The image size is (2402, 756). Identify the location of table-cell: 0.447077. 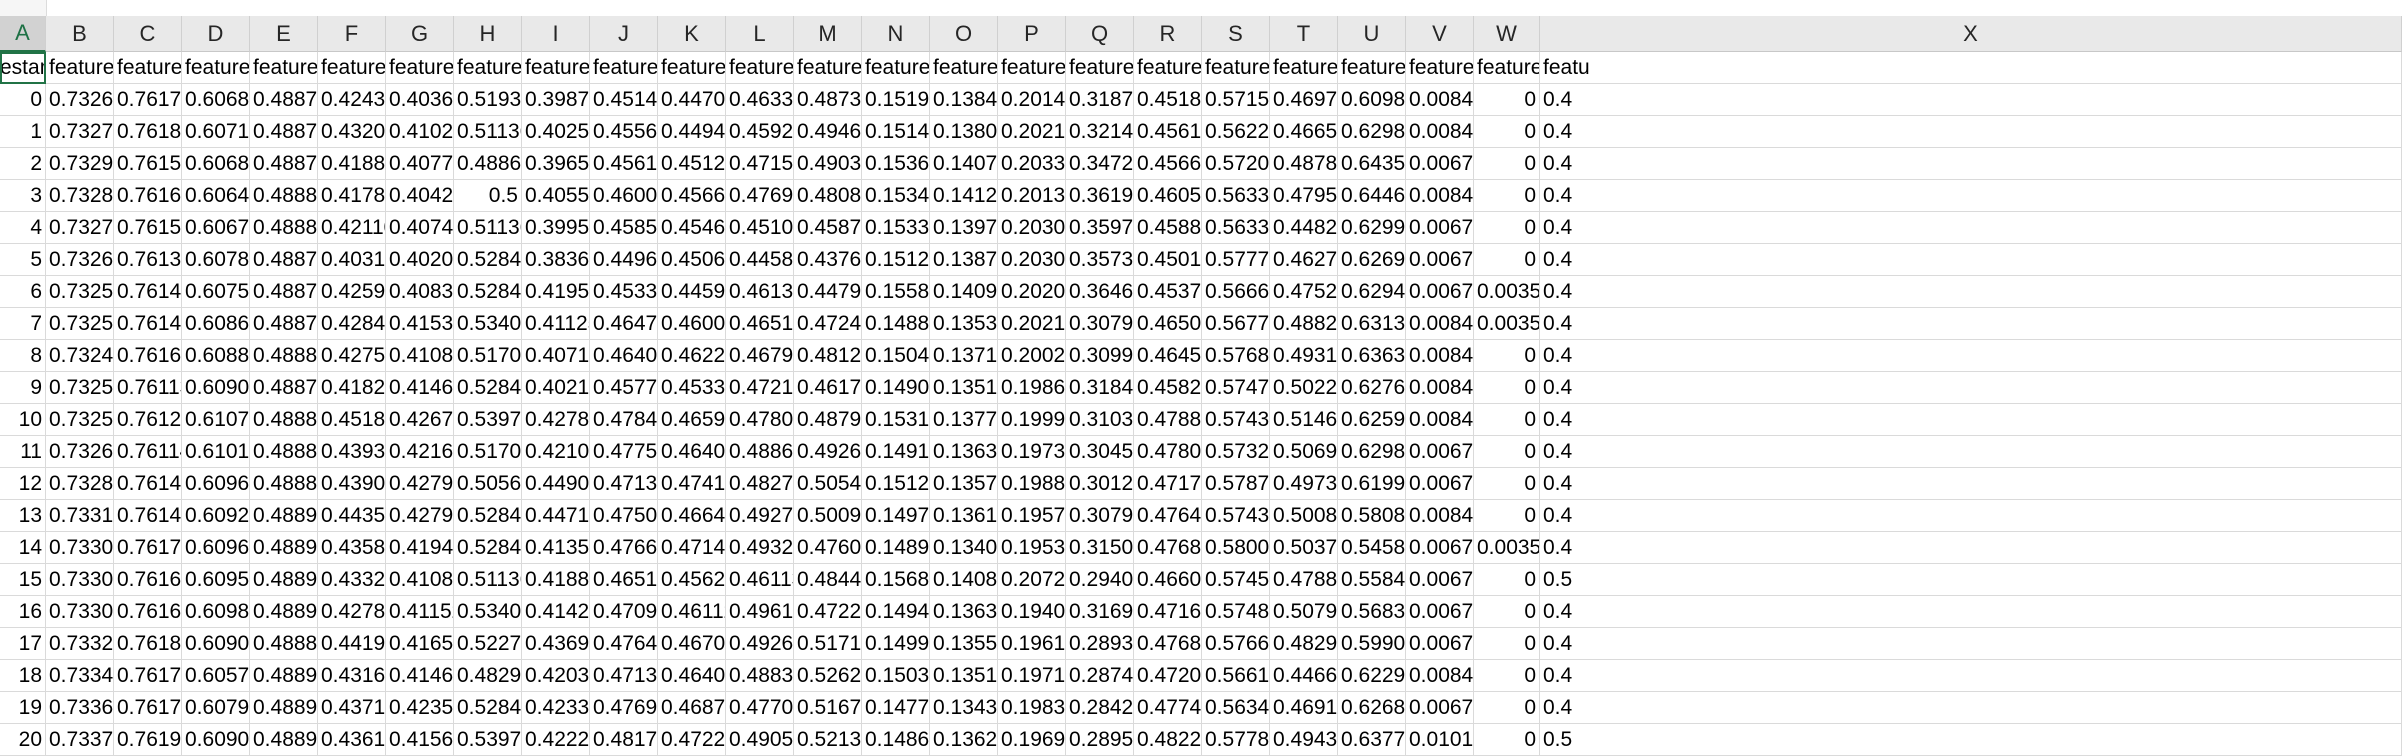
(692, 100).